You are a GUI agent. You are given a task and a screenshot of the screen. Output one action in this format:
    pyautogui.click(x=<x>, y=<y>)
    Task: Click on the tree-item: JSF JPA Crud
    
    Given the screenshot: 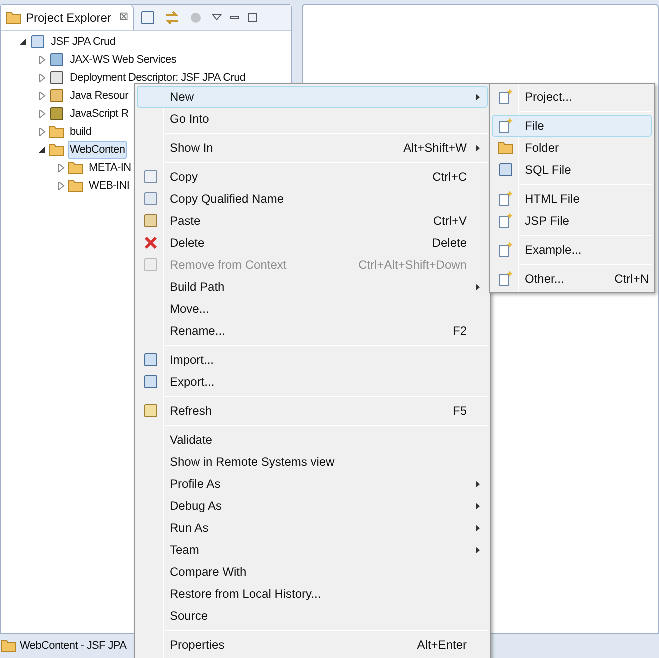 What is the action you would take?
    pyautogui.click(x=83, y=42)
    